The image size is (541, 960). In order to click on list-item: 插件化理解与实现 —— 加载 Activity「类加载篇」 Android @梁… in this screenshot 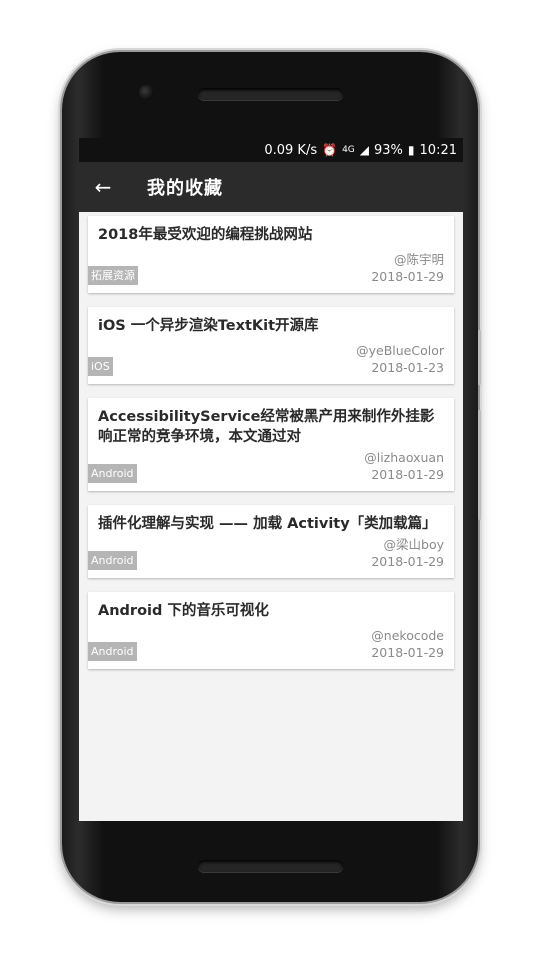, I will do `click(271, 541)`.